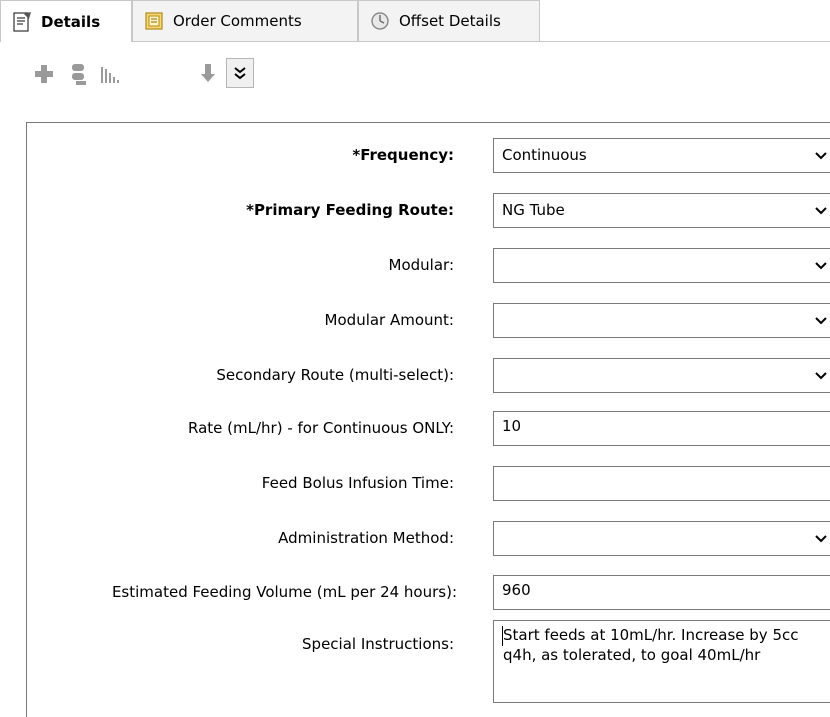  I want to click on modular-amount-select, so click(661, 320).